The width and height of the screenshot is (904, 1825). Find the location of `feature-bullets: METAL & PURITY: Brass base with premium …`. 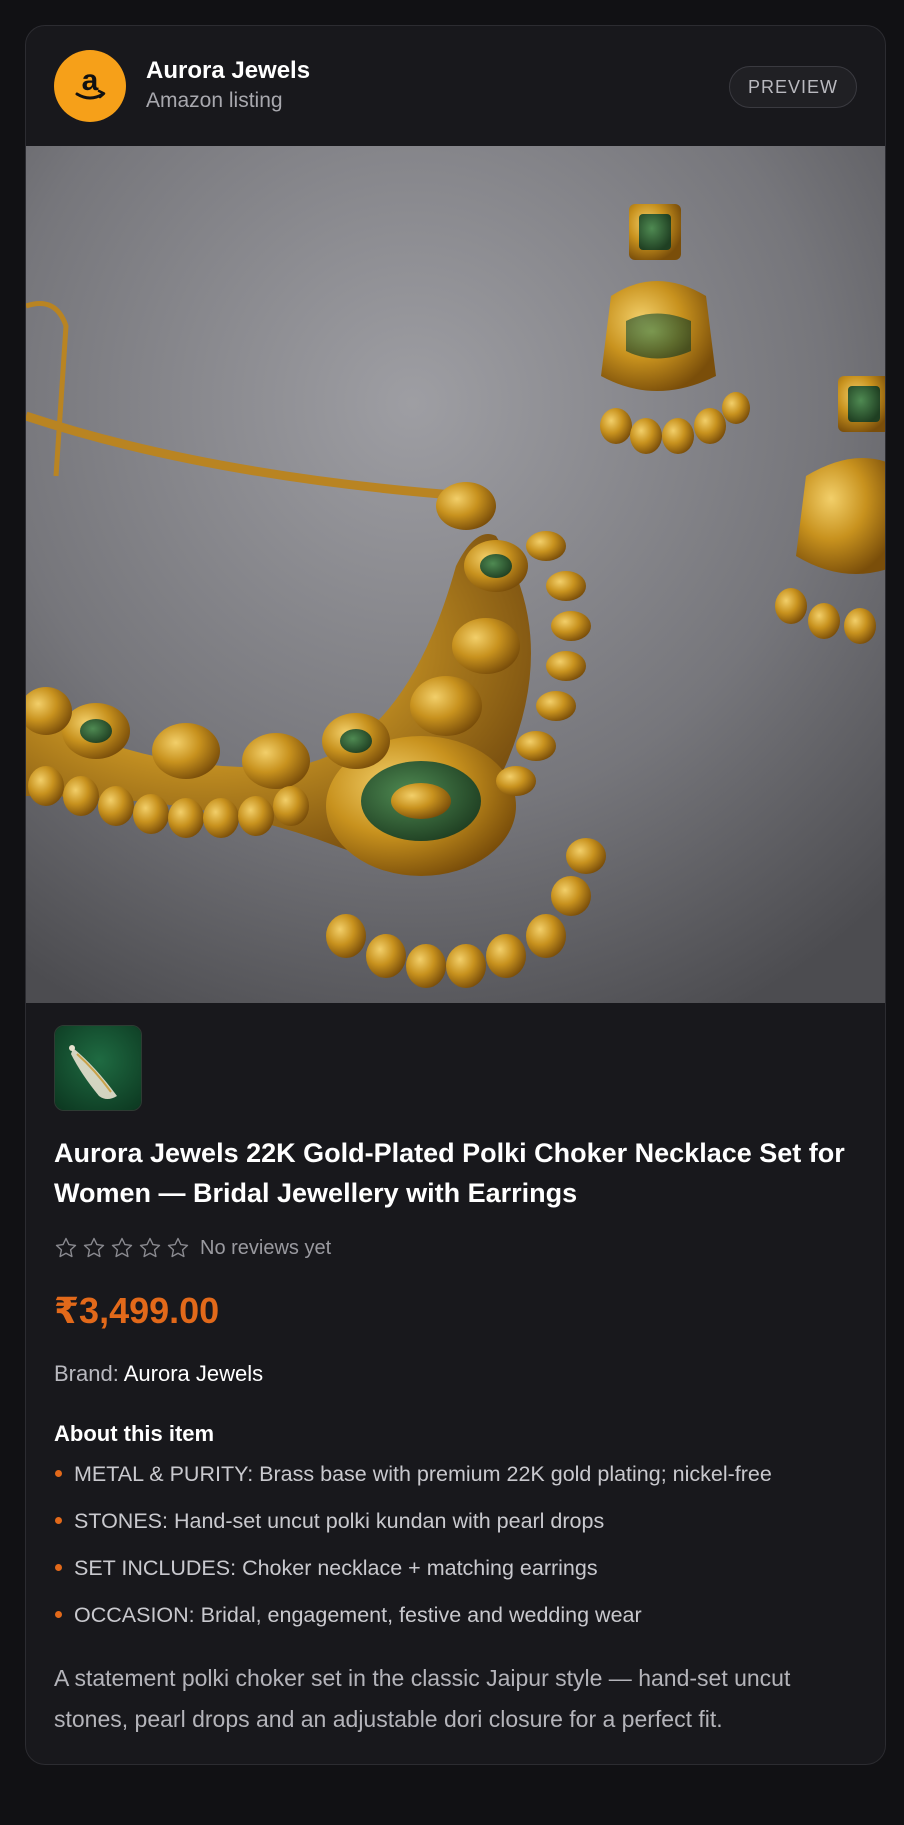

feature-bullets: METAL & PURITY: Brass base with premium … is located at coordinates (455, 1544).